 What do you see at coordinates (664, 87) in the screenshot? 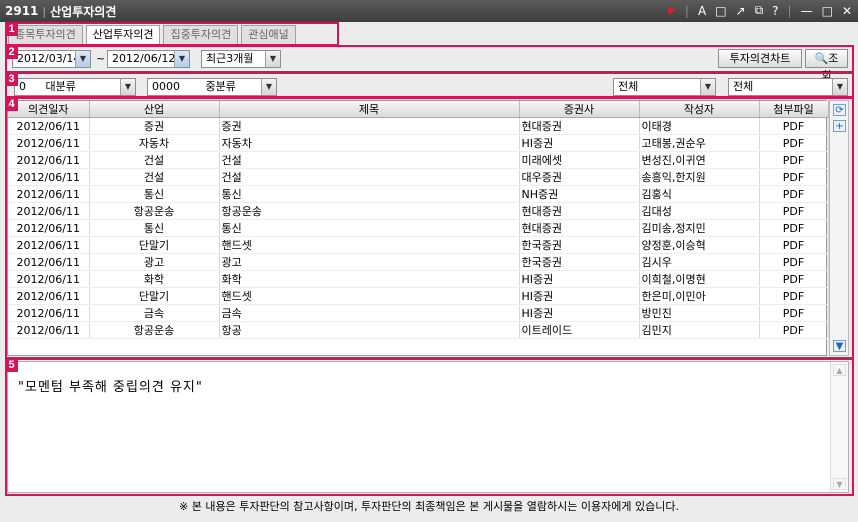
I see `filter-select-3: 전체 ▼` at bounding box center [664, 87].